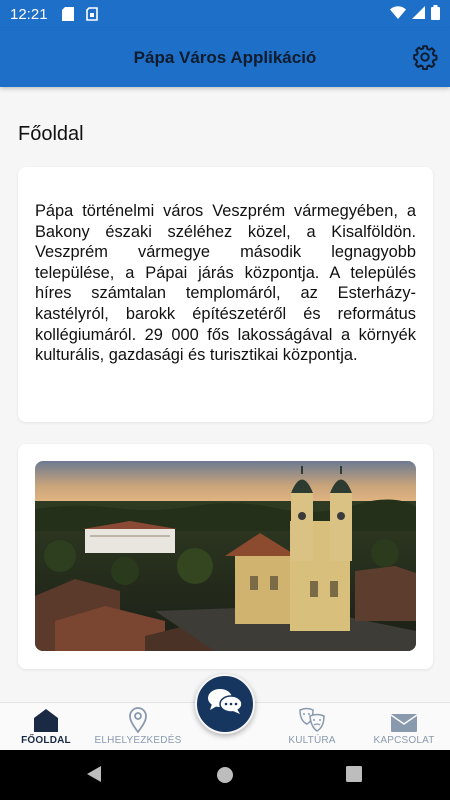  What do you see at coordinates (435, 14) in the screenshot?
I see `battery-icon` at bounding box center [435, 14].